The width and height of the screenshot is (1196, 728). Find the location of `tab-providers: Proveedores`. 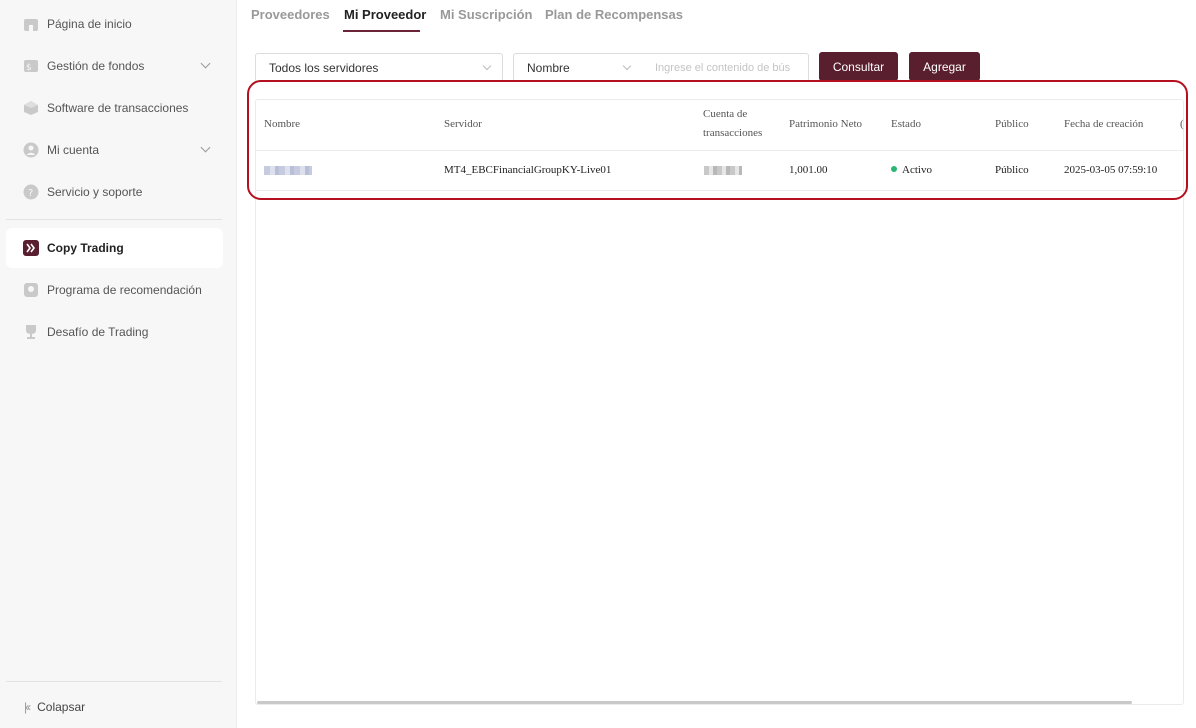

tab-providers: Proveedores is located at coordinates (290, 14).